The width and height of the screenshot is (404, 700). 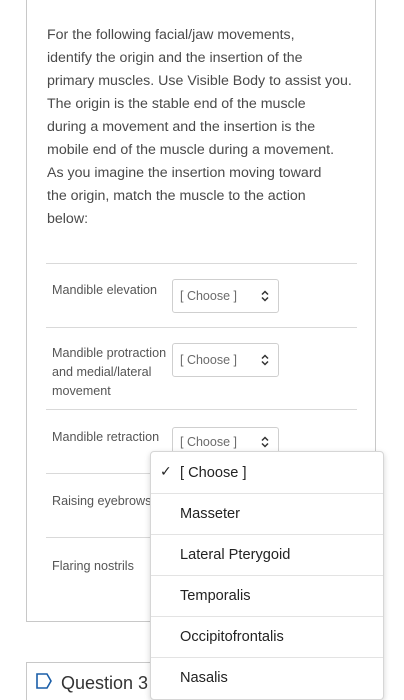 What do you see at coordinates (105, 290) in the screenshot?
I see `row-label: Mandible elevation` at bounding box center [105, 290].